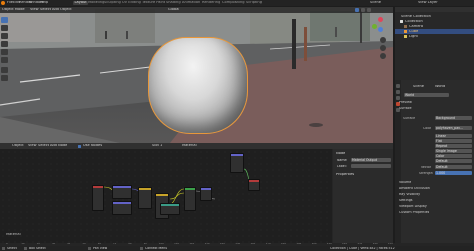 This screenshot has height=251, width=474. What do you see at coordinates (3, 3) in the screenshot?
I see `blender-logo-icon` at bounding box center [3, 3].